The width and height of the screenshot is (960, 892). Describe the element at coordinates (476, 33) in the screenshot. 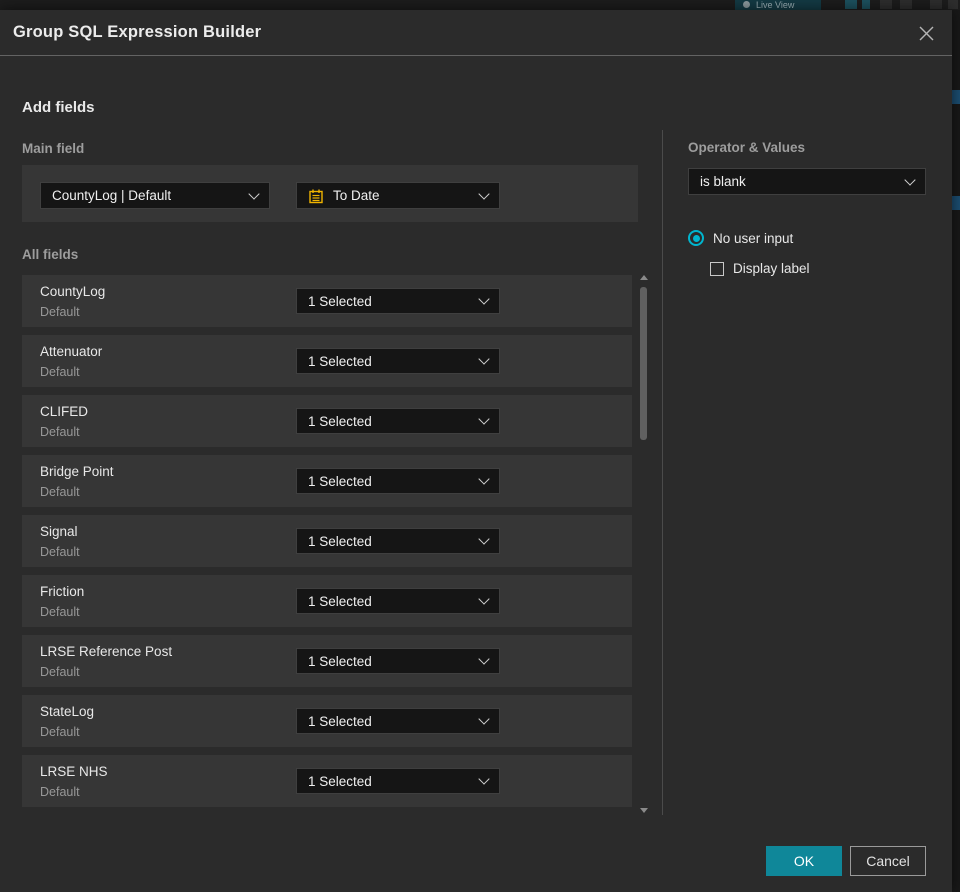

I see `dialog-titlebar: Group SQL Expression Builder` at that location.